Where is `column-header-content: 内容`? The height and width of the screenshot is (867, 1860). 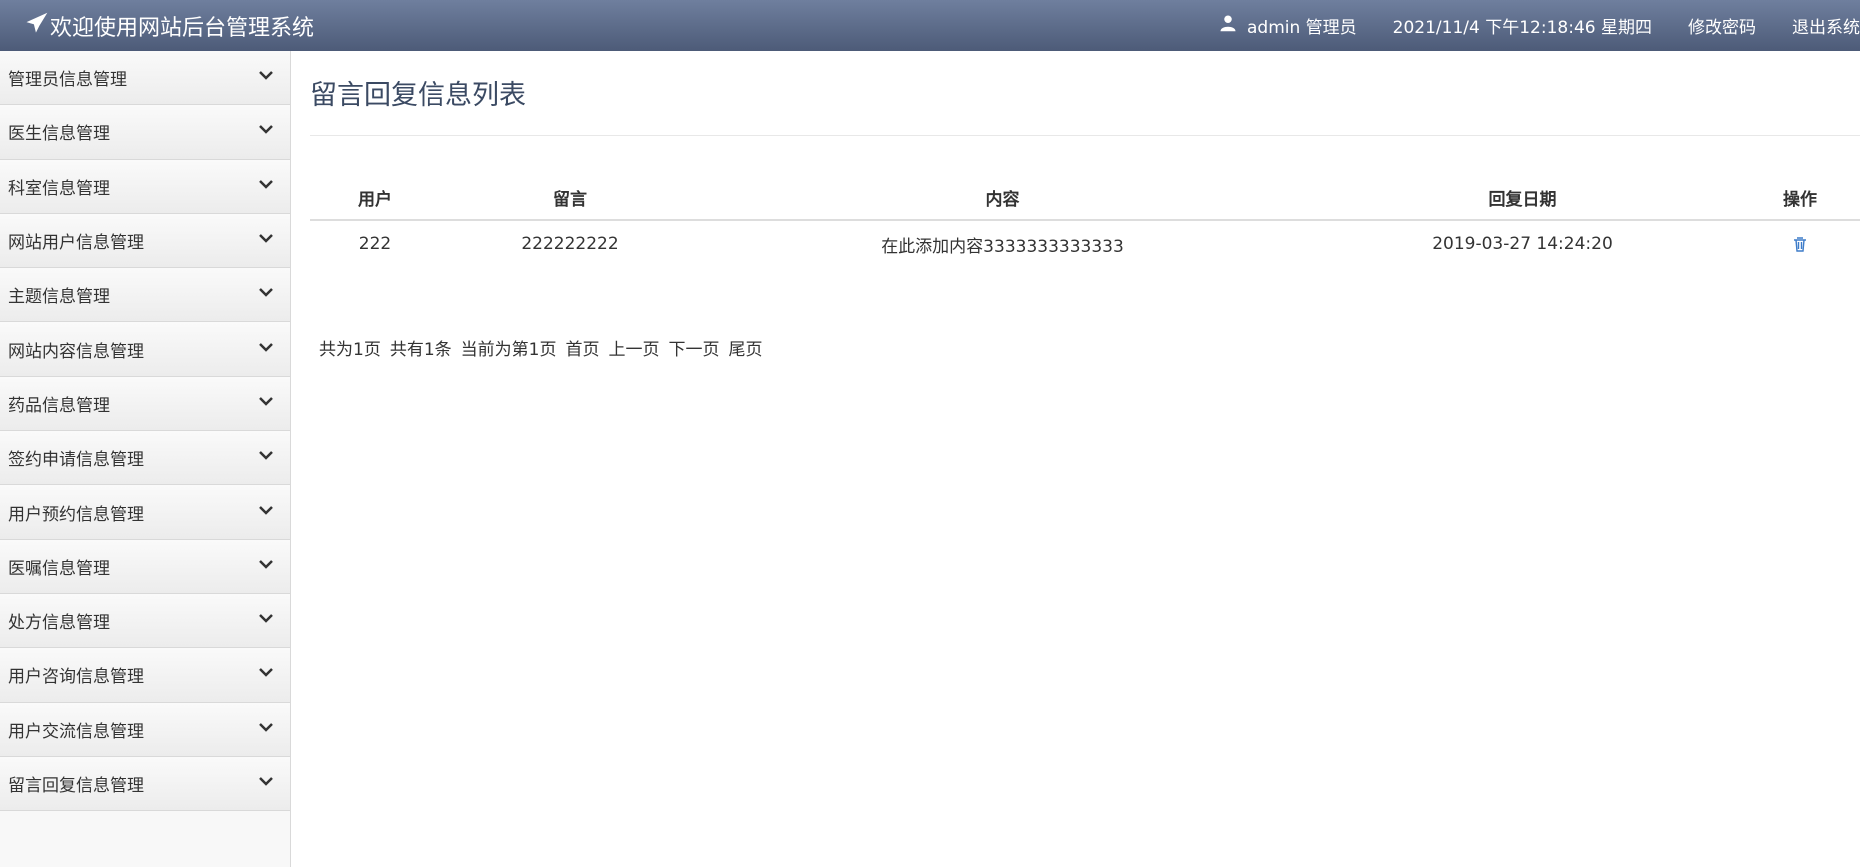
column-header-content: 内容 is located at coordinates (1002, 198).